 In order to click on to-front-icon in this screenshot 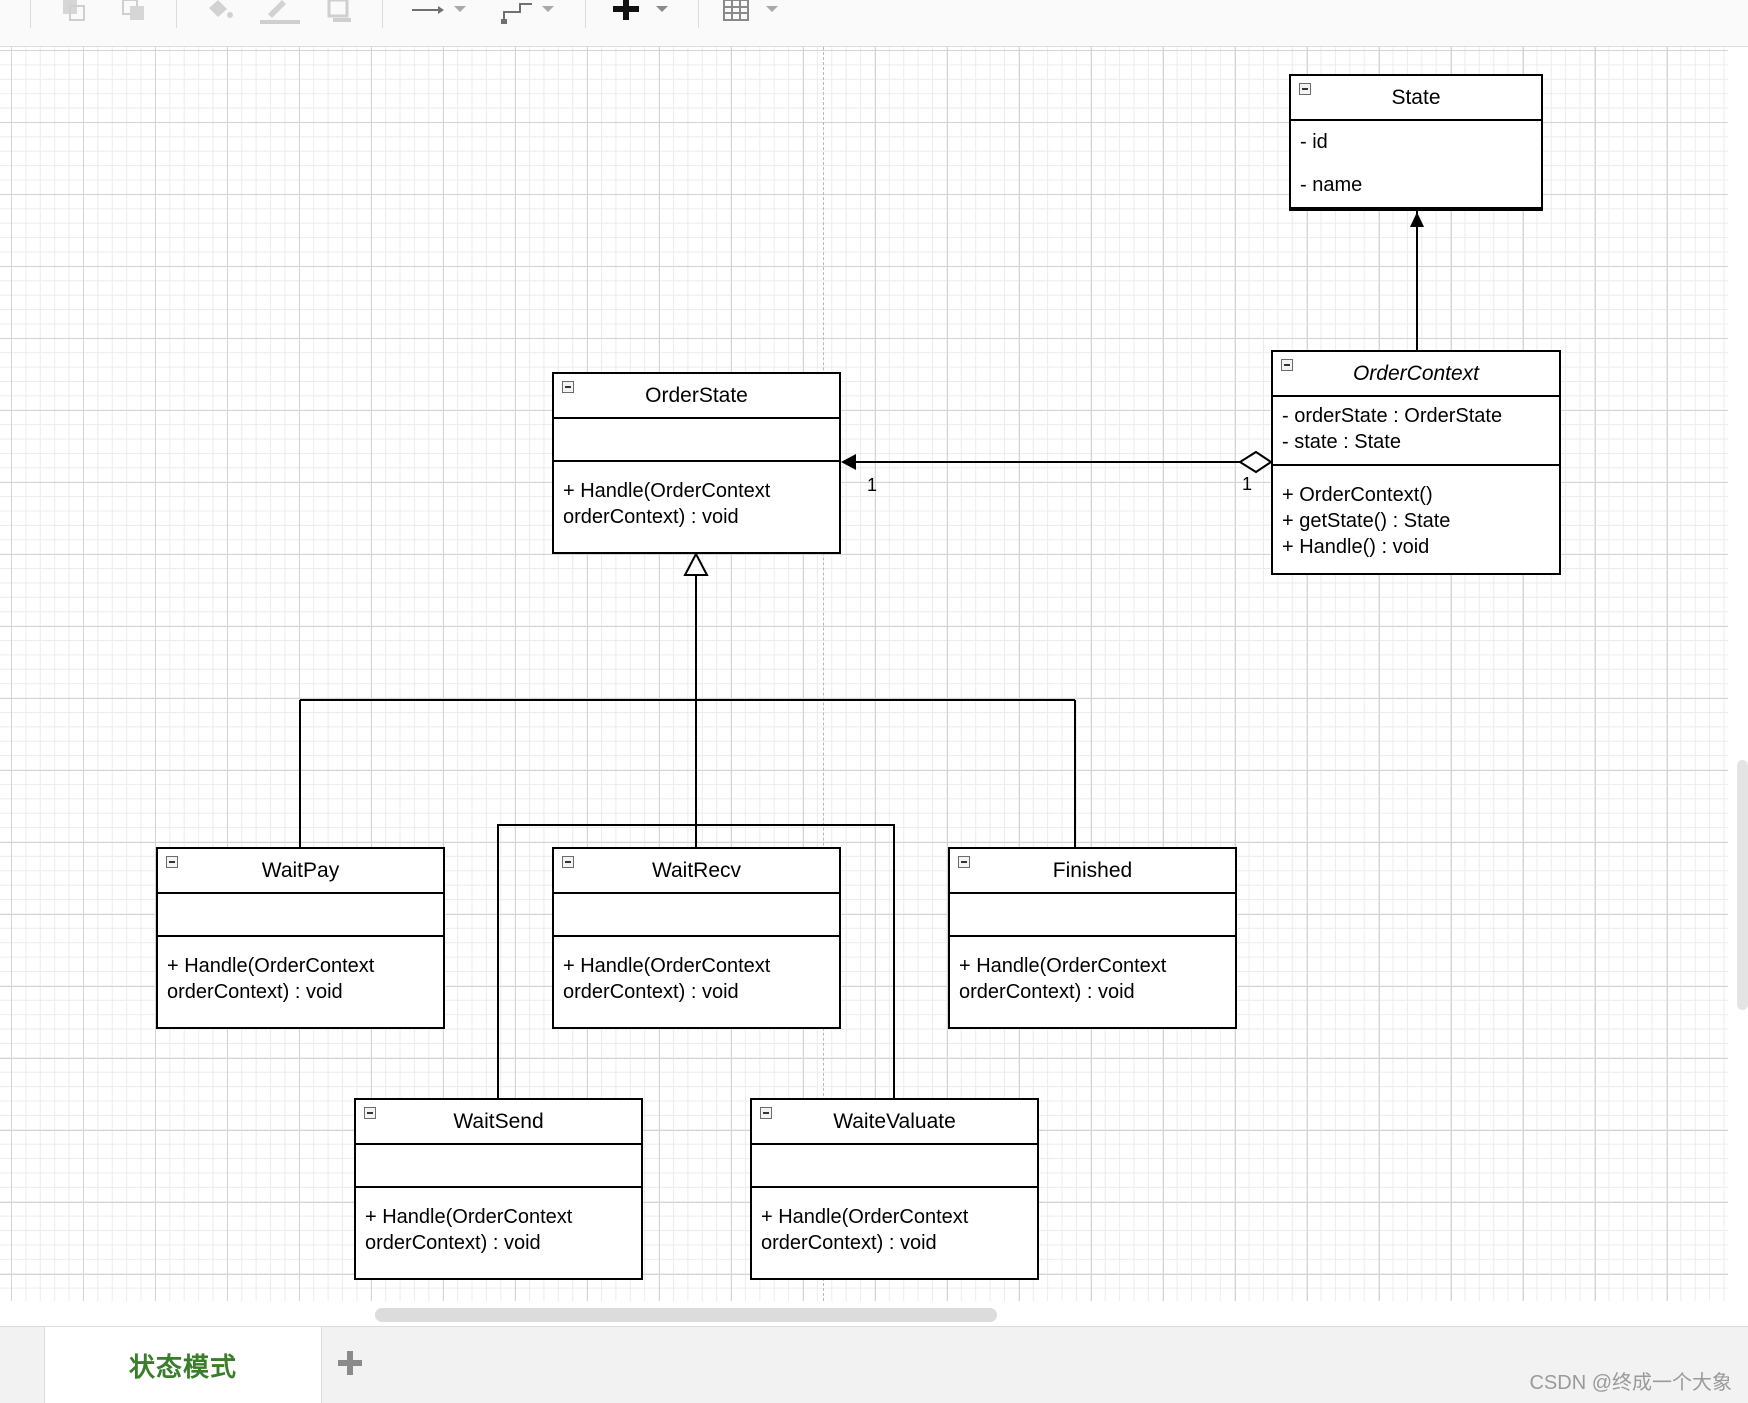, I will do `click(75, 12)`.